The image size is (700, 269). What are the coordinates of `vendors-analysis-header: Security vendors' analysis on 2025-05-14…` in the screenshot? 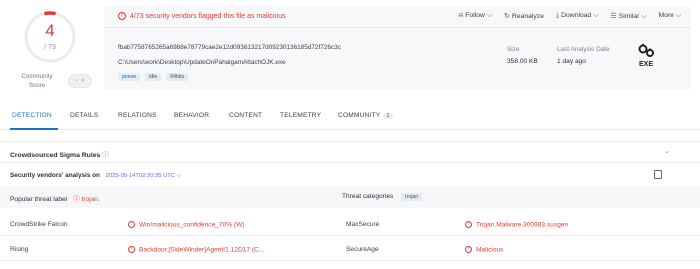 It's located at (95, 176).